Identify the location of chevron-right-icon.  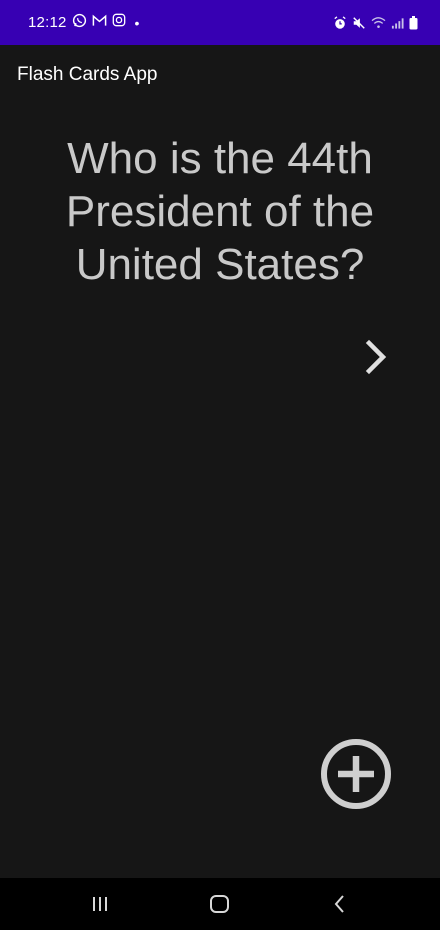
(376, 357).